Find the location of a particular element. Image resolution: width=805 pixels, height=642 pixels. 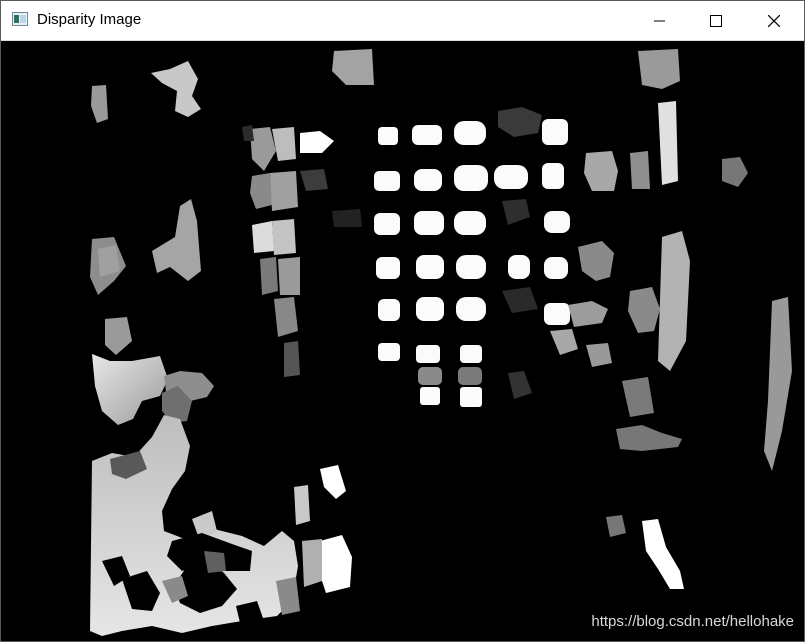

close-button is located at coordinates (774, 20).